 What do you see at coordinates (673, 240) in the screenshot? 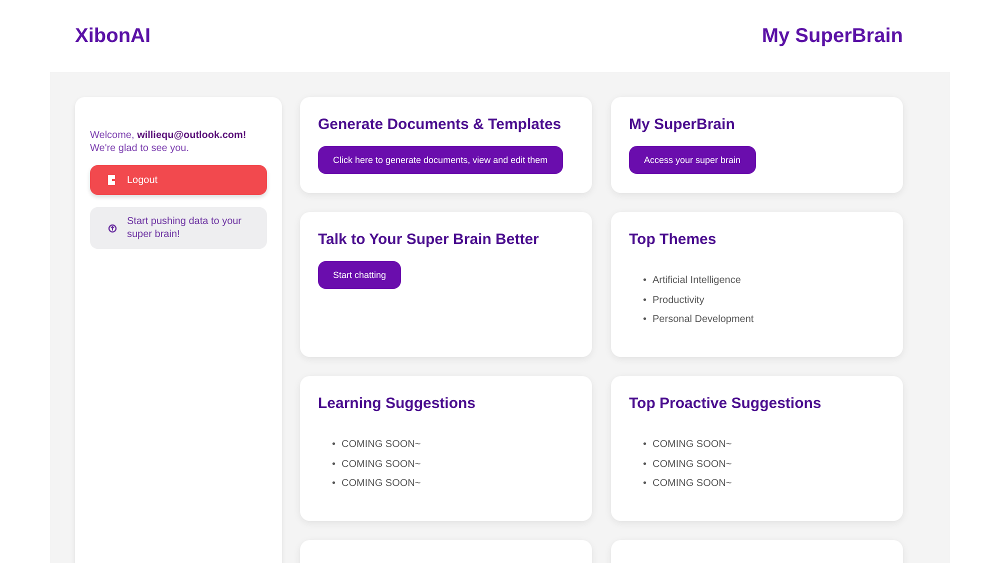
I see `card-title: Top Themes` at bounding box center [673, 240].